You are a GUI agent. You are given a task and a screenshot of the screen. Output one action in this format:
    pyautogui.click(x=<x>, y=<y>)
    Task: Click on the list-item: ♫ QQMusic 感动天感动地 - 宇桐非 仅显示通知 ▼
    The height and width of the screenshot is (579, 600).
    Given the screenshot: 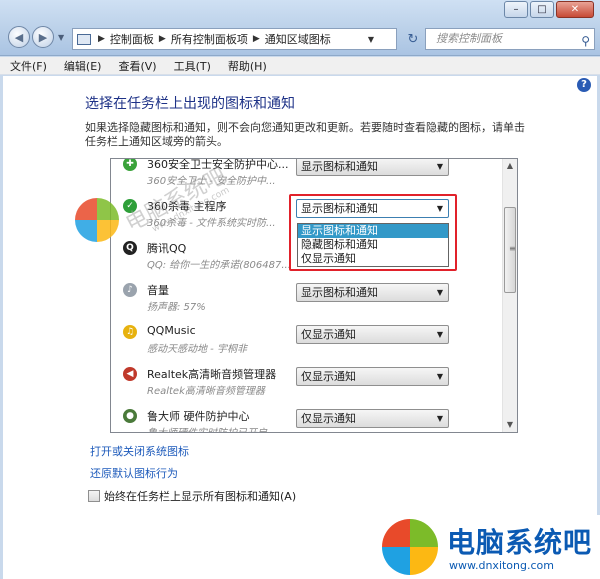 What is the action you would take?
    pyautogui.click(x=307, y=341)
    